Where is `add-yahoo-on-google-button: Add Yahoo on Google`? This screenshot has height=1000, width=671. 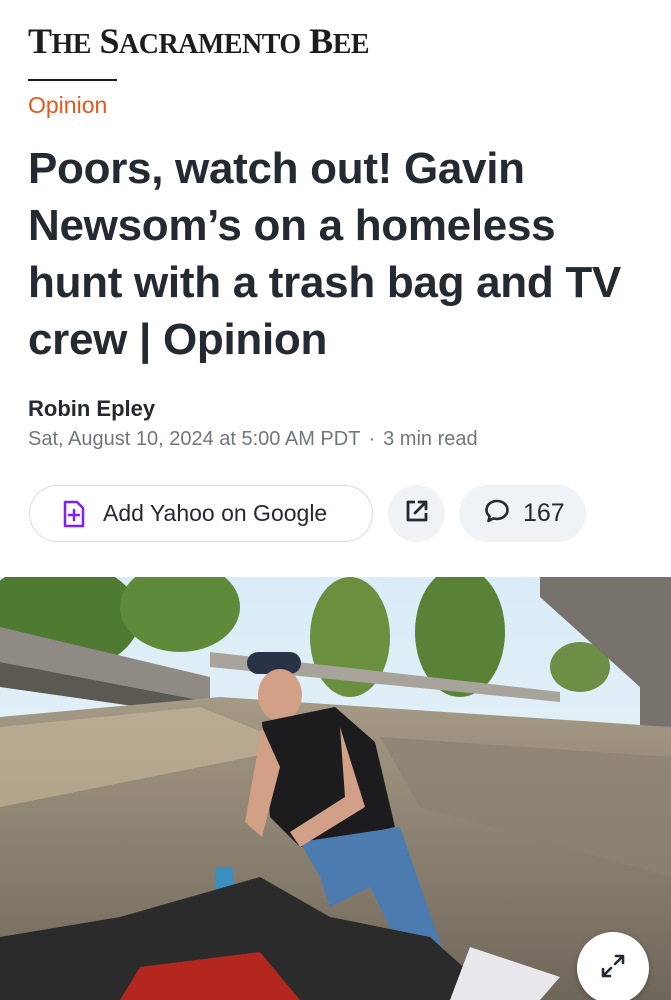 add-yahoo-on-google-button: Add Yahoo on Google is located at coordinates (201, 513).